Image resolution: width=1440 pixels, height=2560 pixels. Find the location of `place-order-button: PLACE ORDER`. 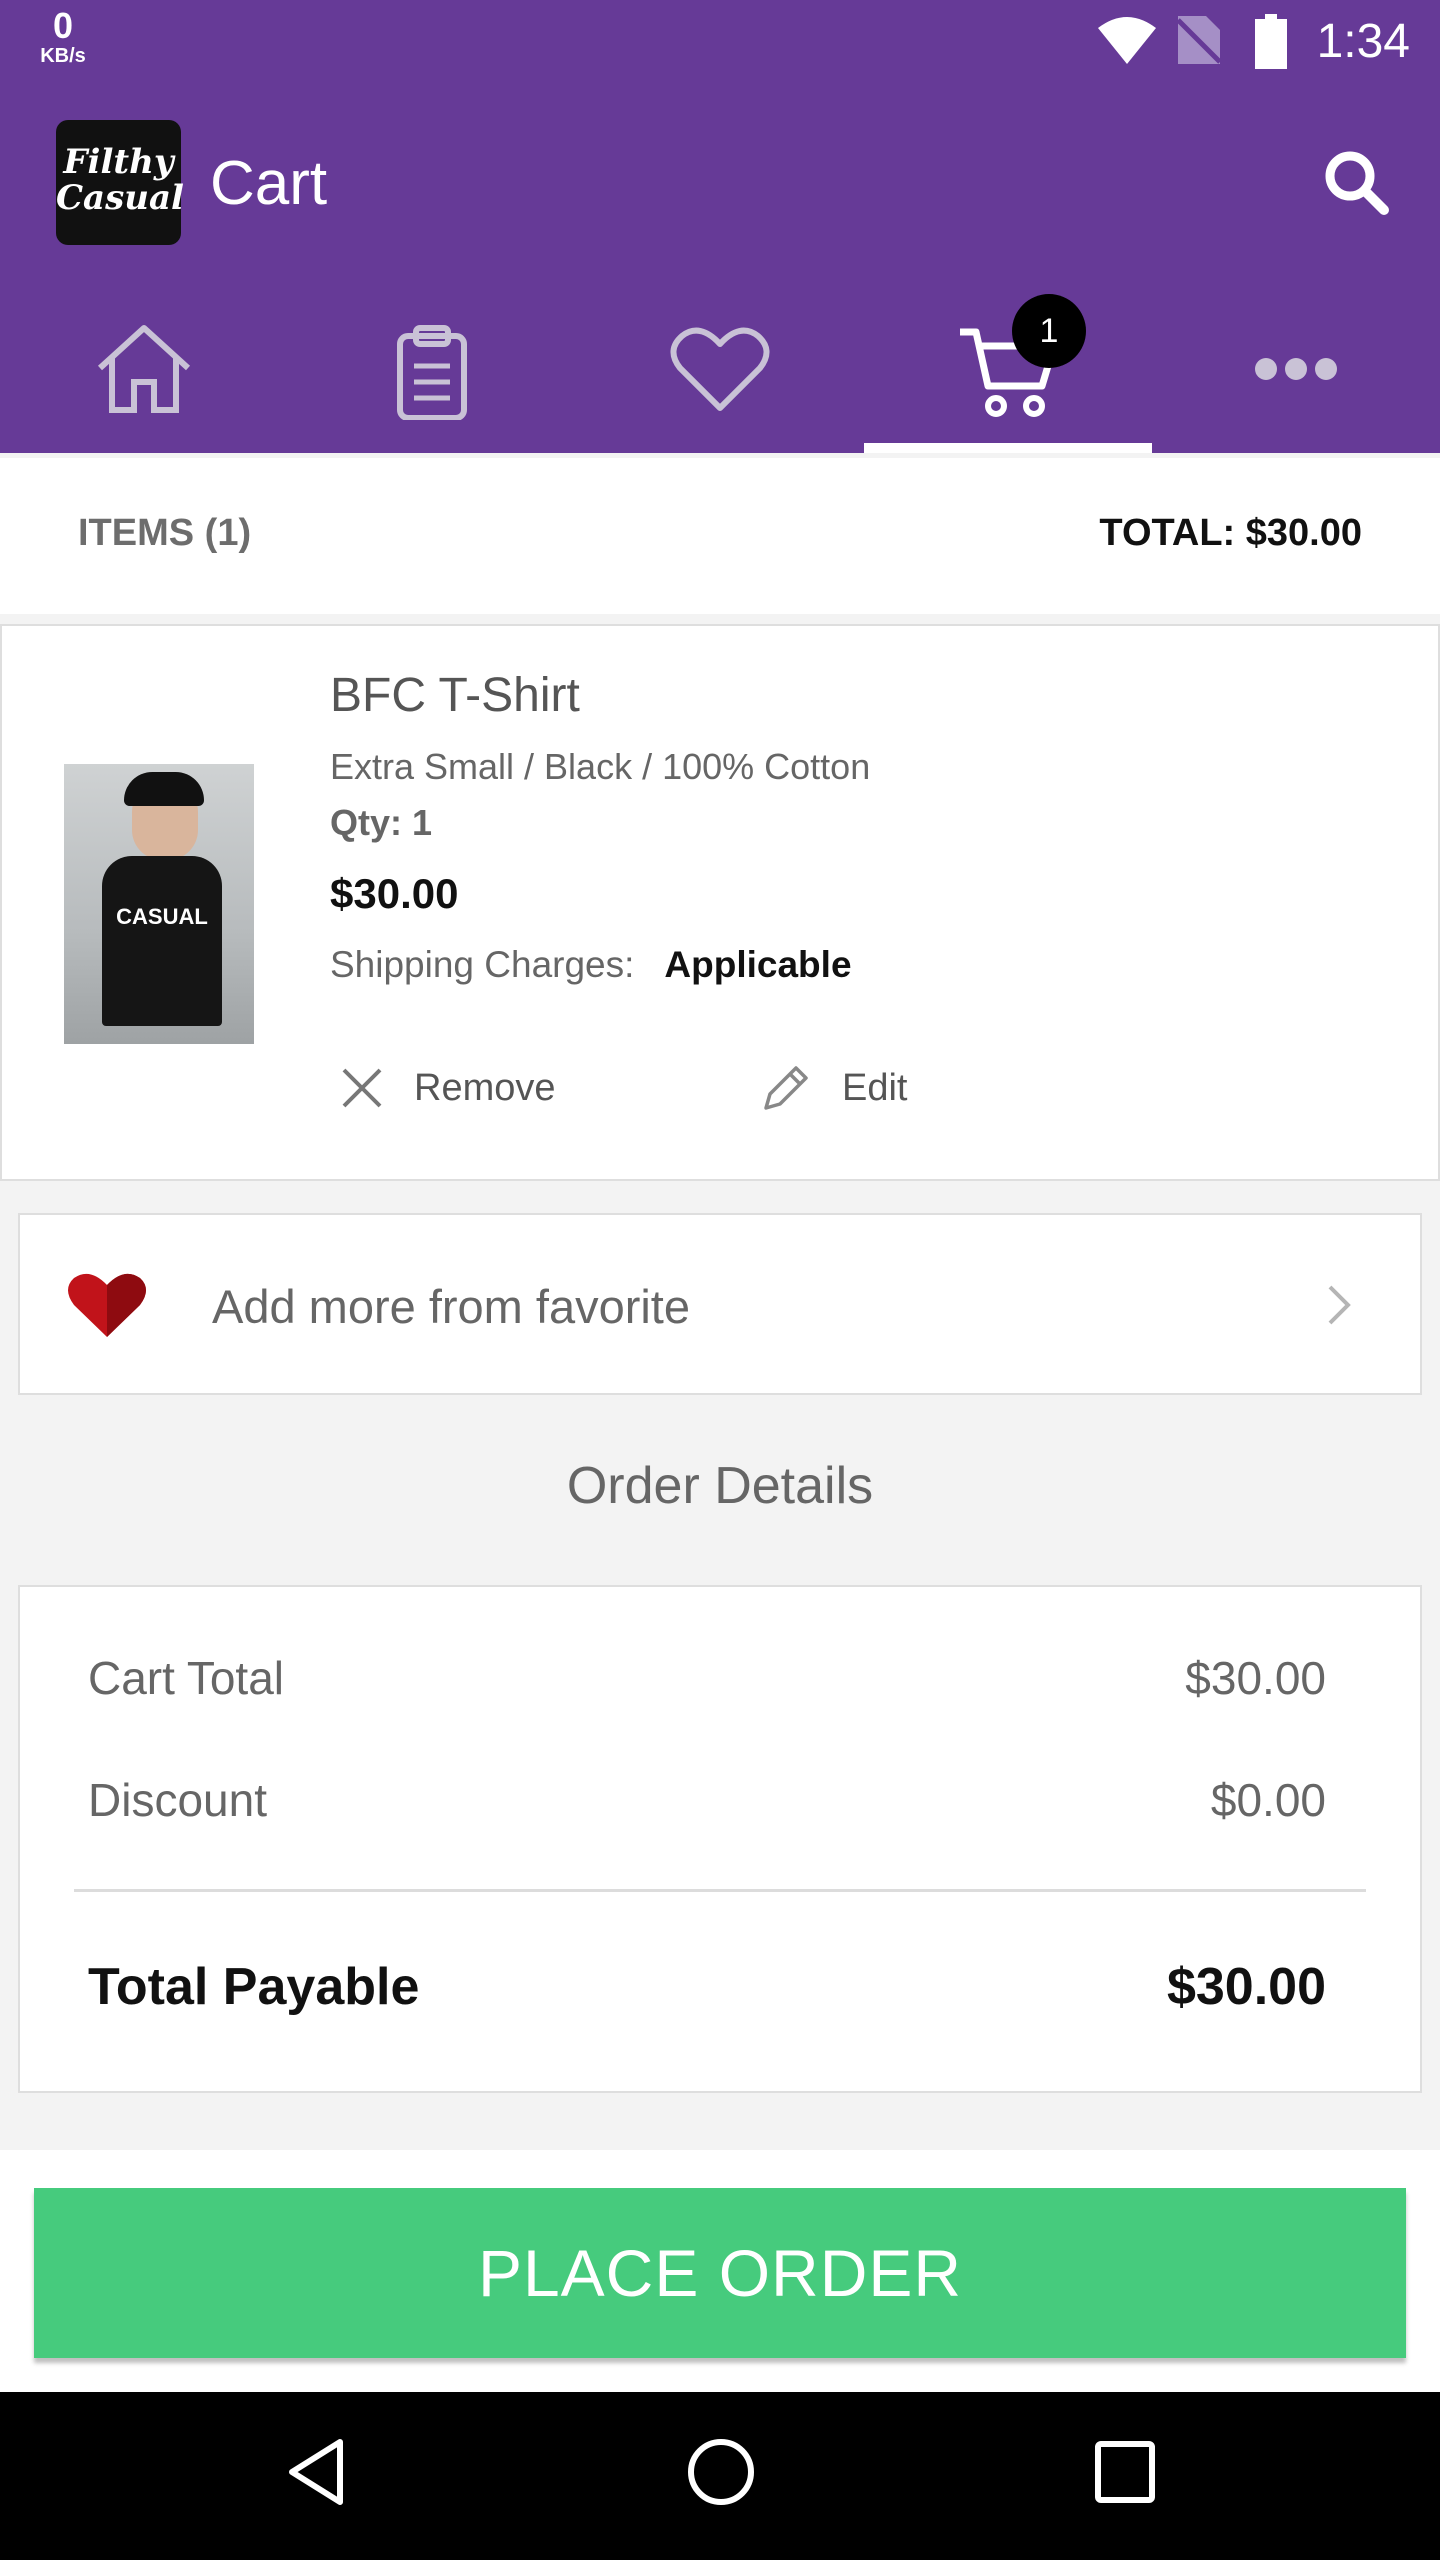

place-order-button: PLACE ORDER is located at coordinates (720, 2273).